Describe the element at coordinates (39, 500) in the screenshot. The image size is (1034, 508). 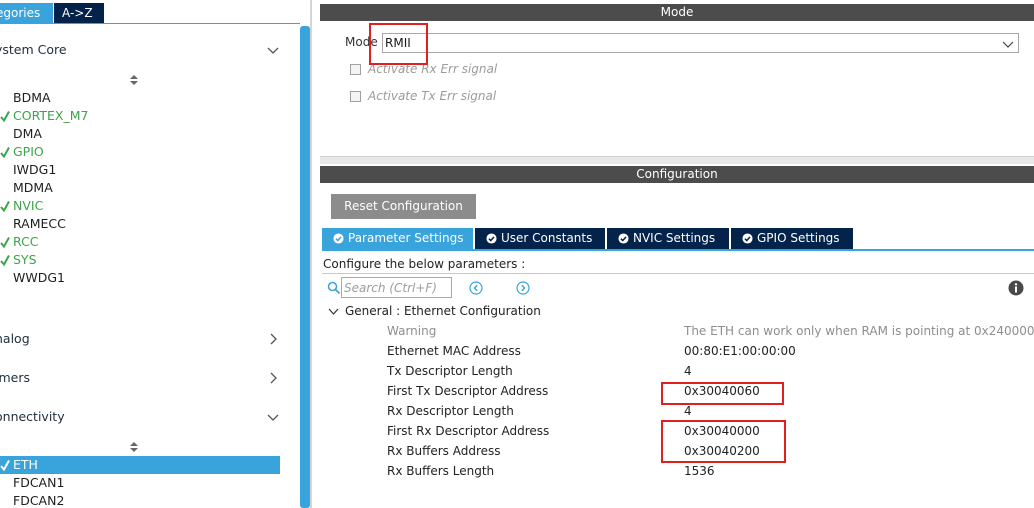
I see `peripheral-label: FDCAN2` at that location.